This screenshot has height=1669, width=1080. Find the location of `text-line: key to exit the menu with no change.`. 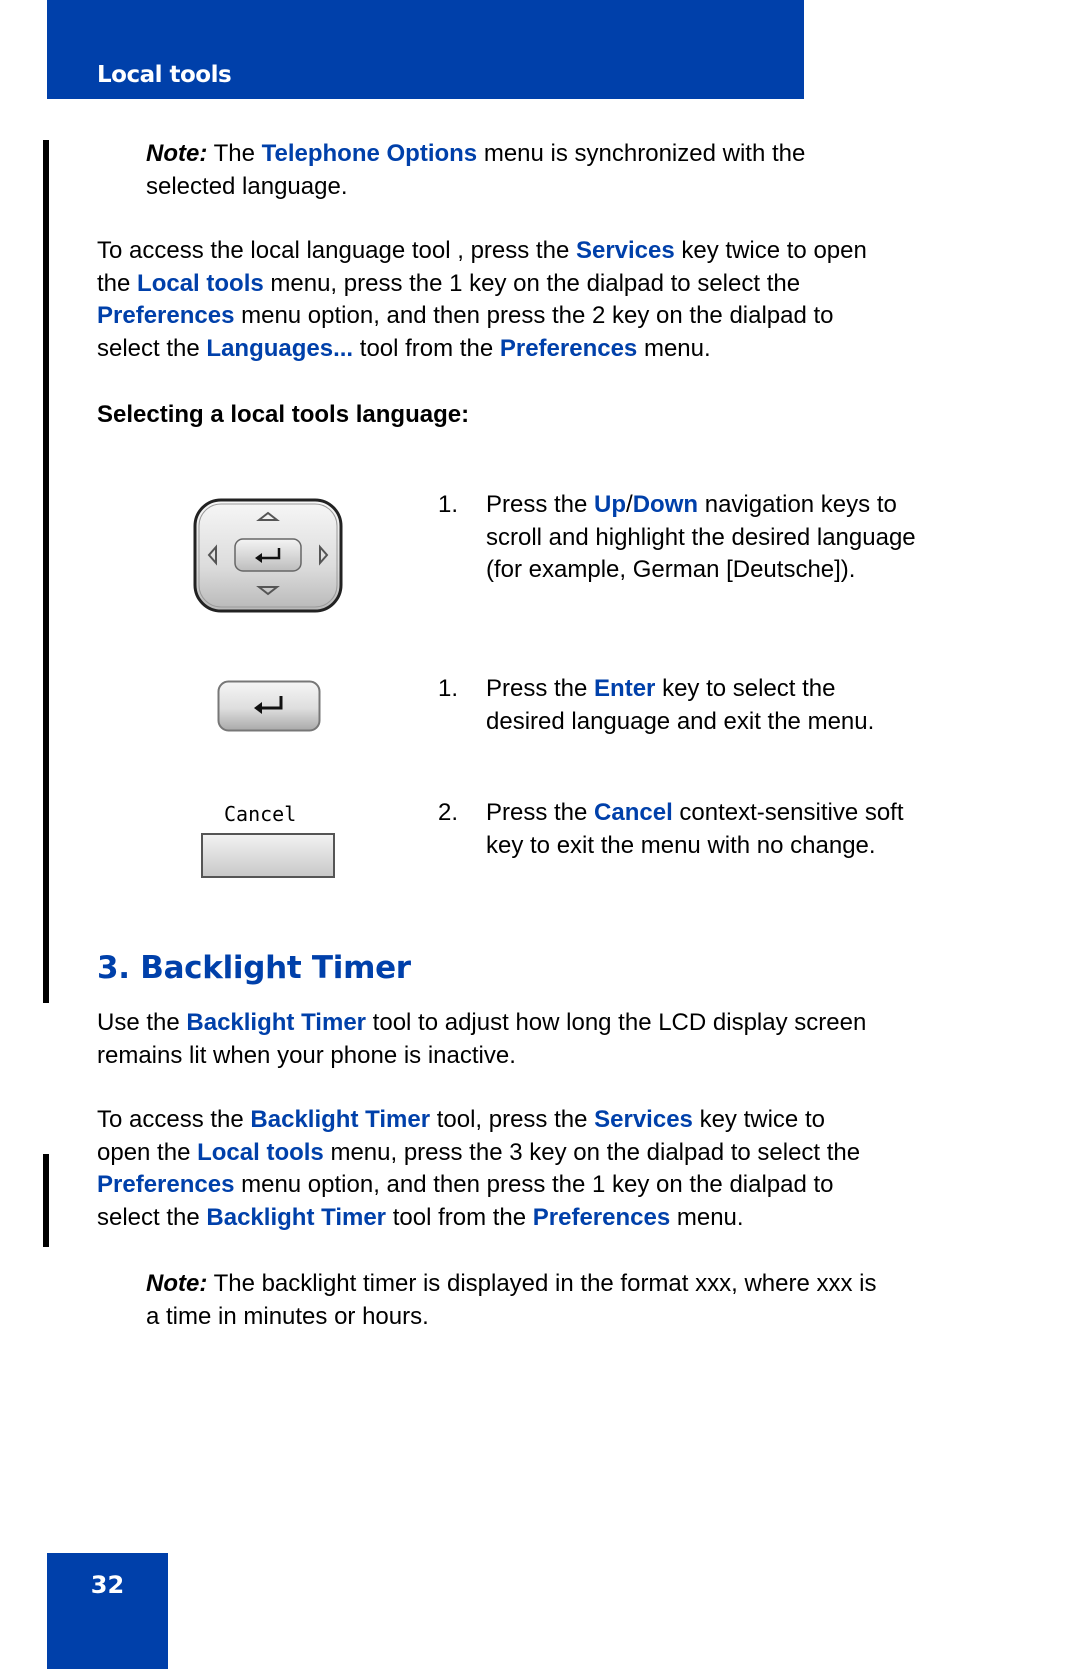

text-line: key to exit the menu with no change. is located at coordinates (746, 846).